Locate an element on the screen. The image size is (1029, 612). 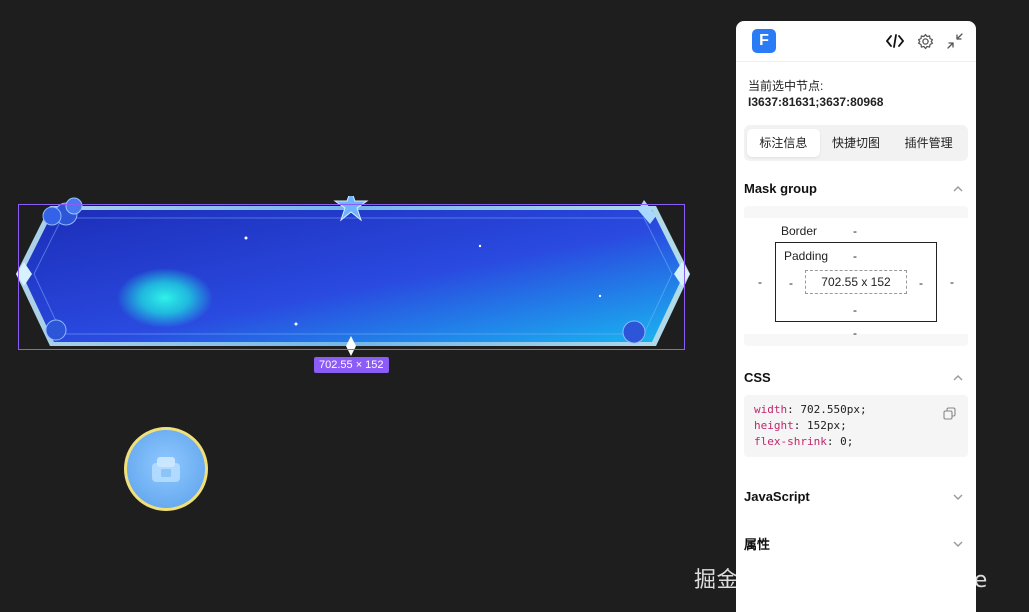
plugin-logo: F is located at coordinates (764, 41).